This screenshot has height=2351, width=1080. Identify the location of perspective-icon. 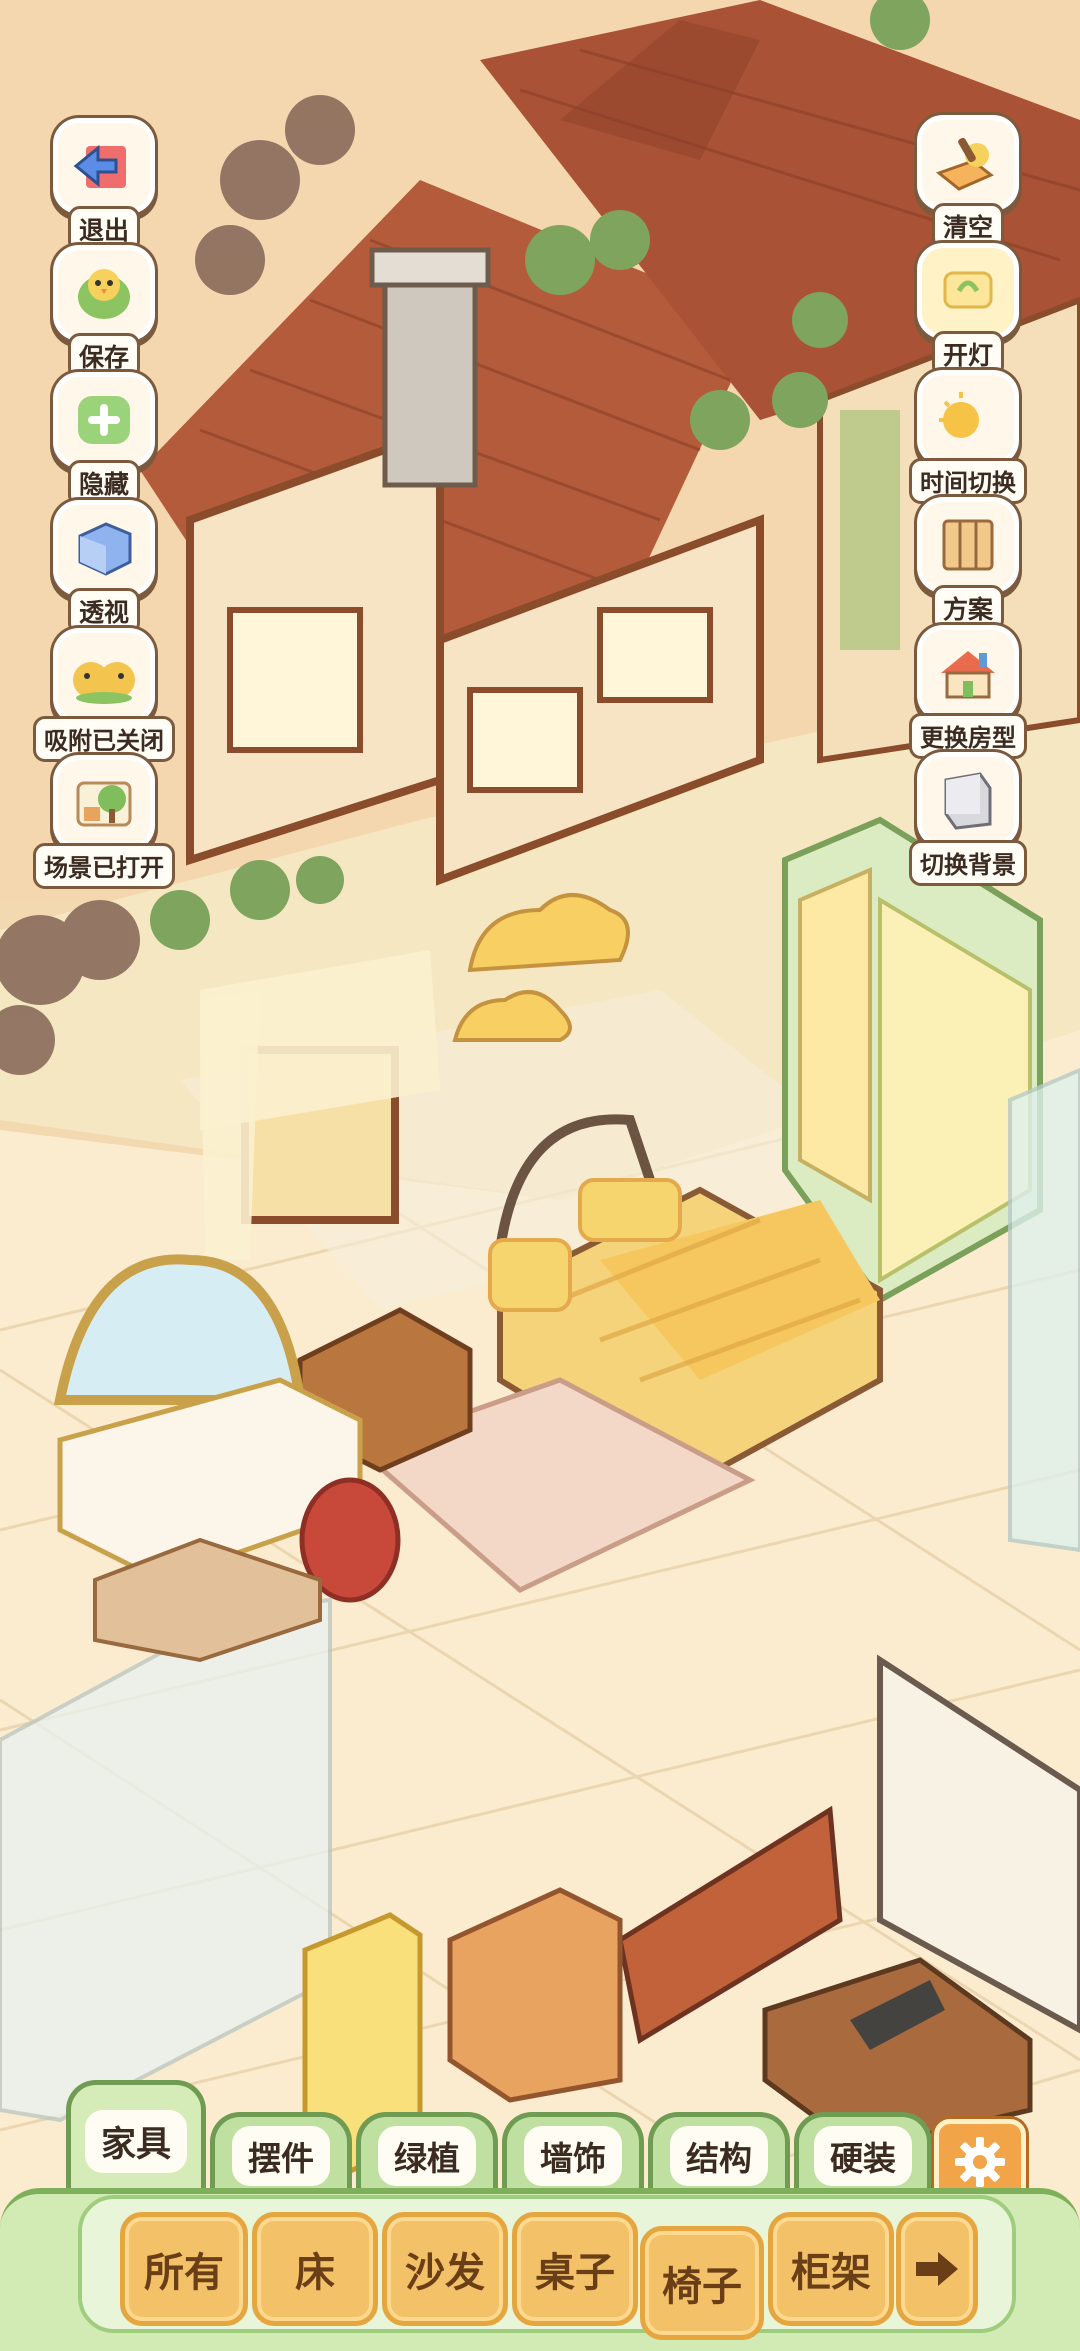
(104, 548).